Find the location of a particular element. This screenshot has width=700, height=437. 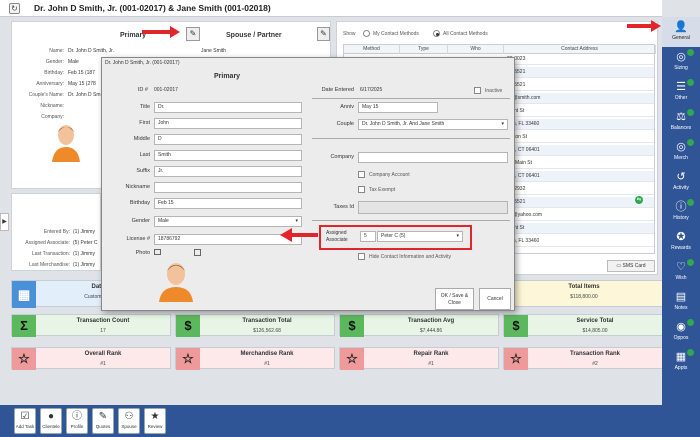

company-input is located at coordinates (433, 157).